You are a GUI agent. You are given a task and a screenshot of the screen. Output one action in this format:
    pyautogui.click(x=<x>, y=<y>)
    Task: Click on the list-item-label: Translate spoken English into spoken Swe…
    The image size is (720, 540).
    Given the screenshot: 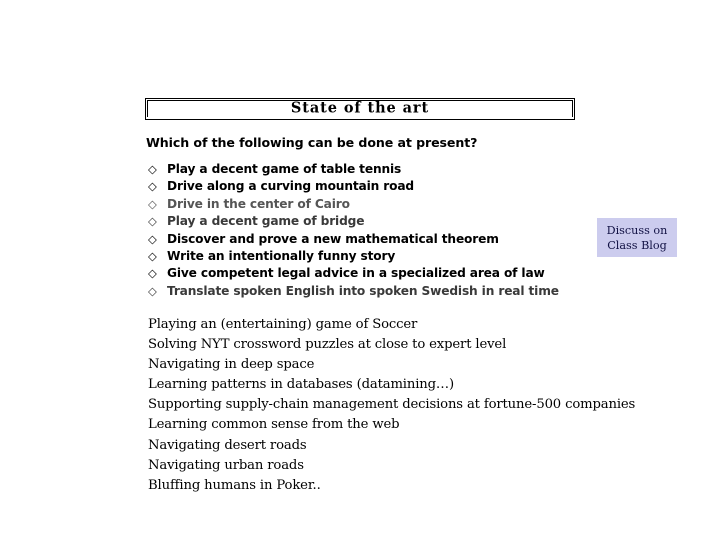 What is the action you would take?
    pyautogui.click(x=363, y=290)
    